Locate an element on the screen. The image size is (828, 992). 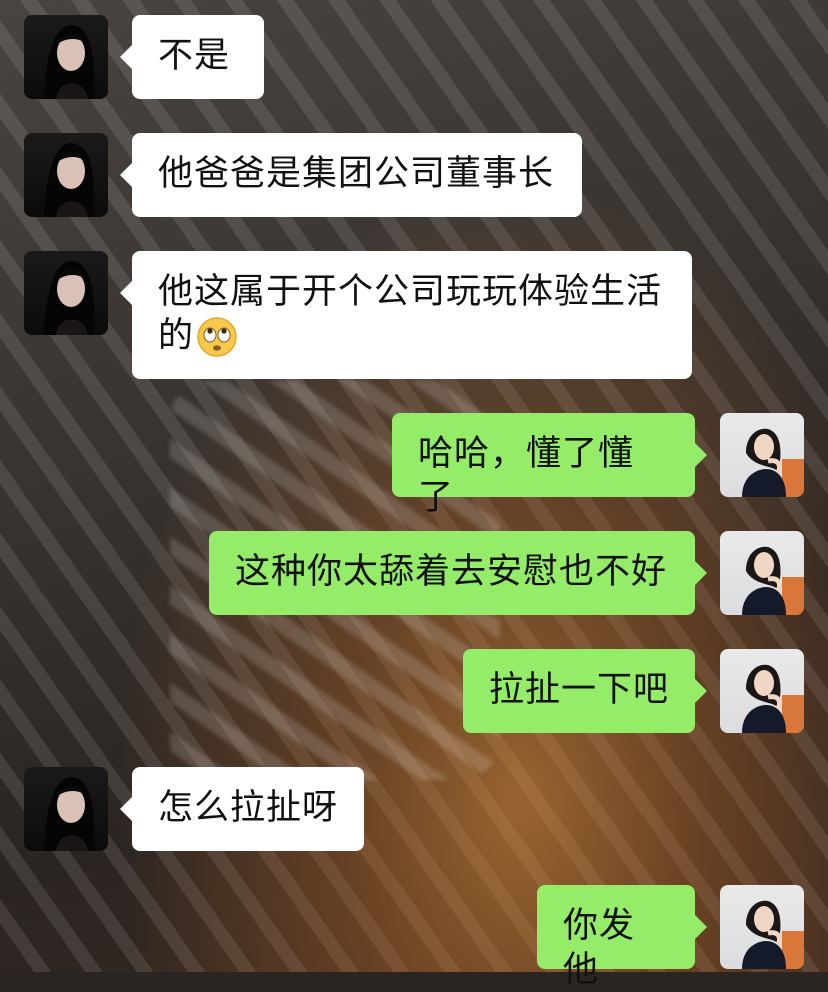
message-bubble: 他爸爸是集团公司董事长 is located at coordinates (351, 175).